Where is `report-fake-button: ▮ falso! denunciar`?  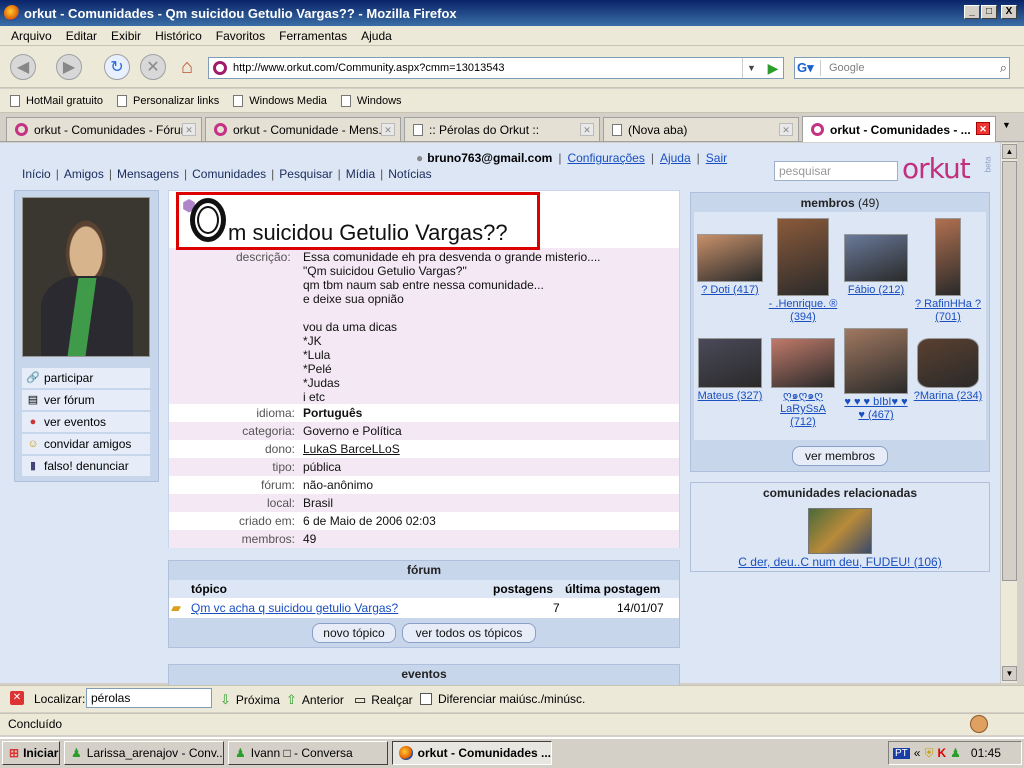 report-fake-button: ▮ falso! denunciar is located at coordinates (86, 466).